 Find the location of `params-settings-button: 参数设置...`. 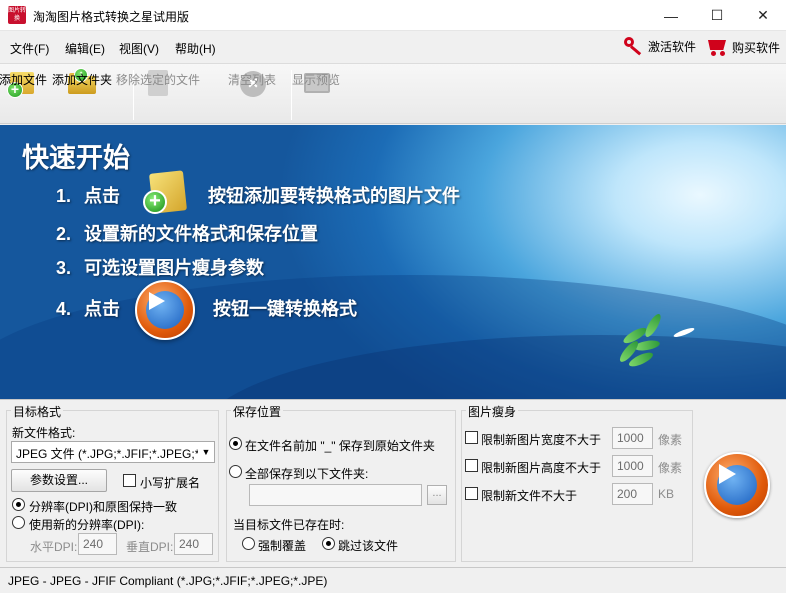

params-settings-button: 参数设置... is located at coordinates (59, 480).